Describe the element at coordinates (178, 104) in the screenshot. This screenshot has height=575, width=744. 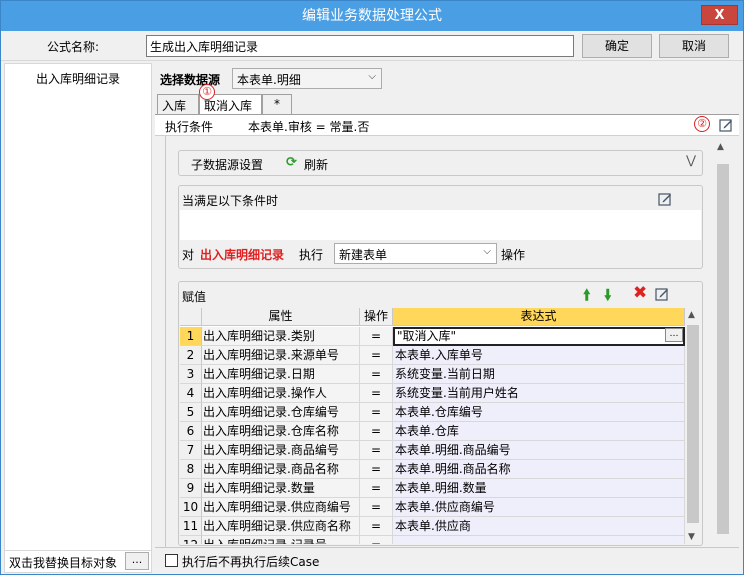
I see `tab-inbound: 入库` at that location.